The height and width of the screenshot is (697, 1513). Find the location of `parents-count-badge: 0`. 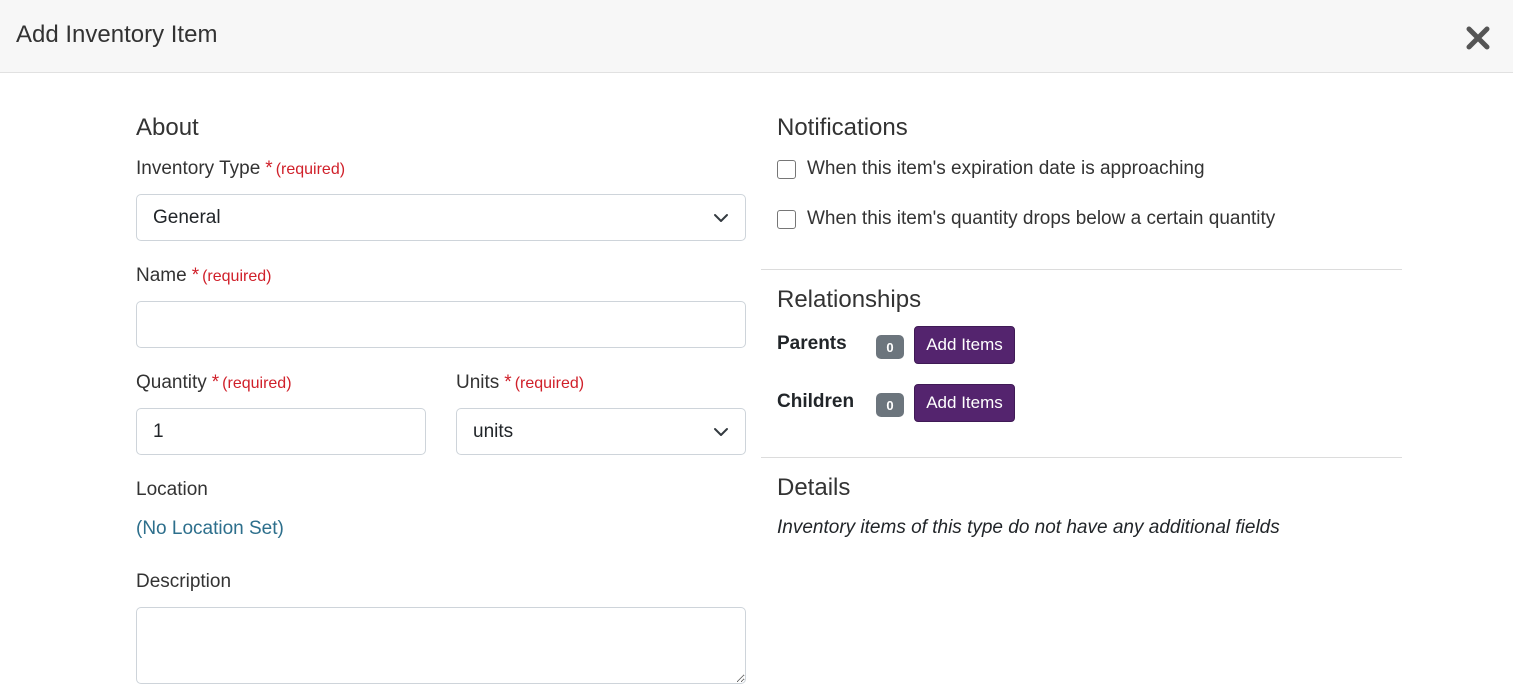

parents-count-badge: 0 is located at coordinates (890, 347).